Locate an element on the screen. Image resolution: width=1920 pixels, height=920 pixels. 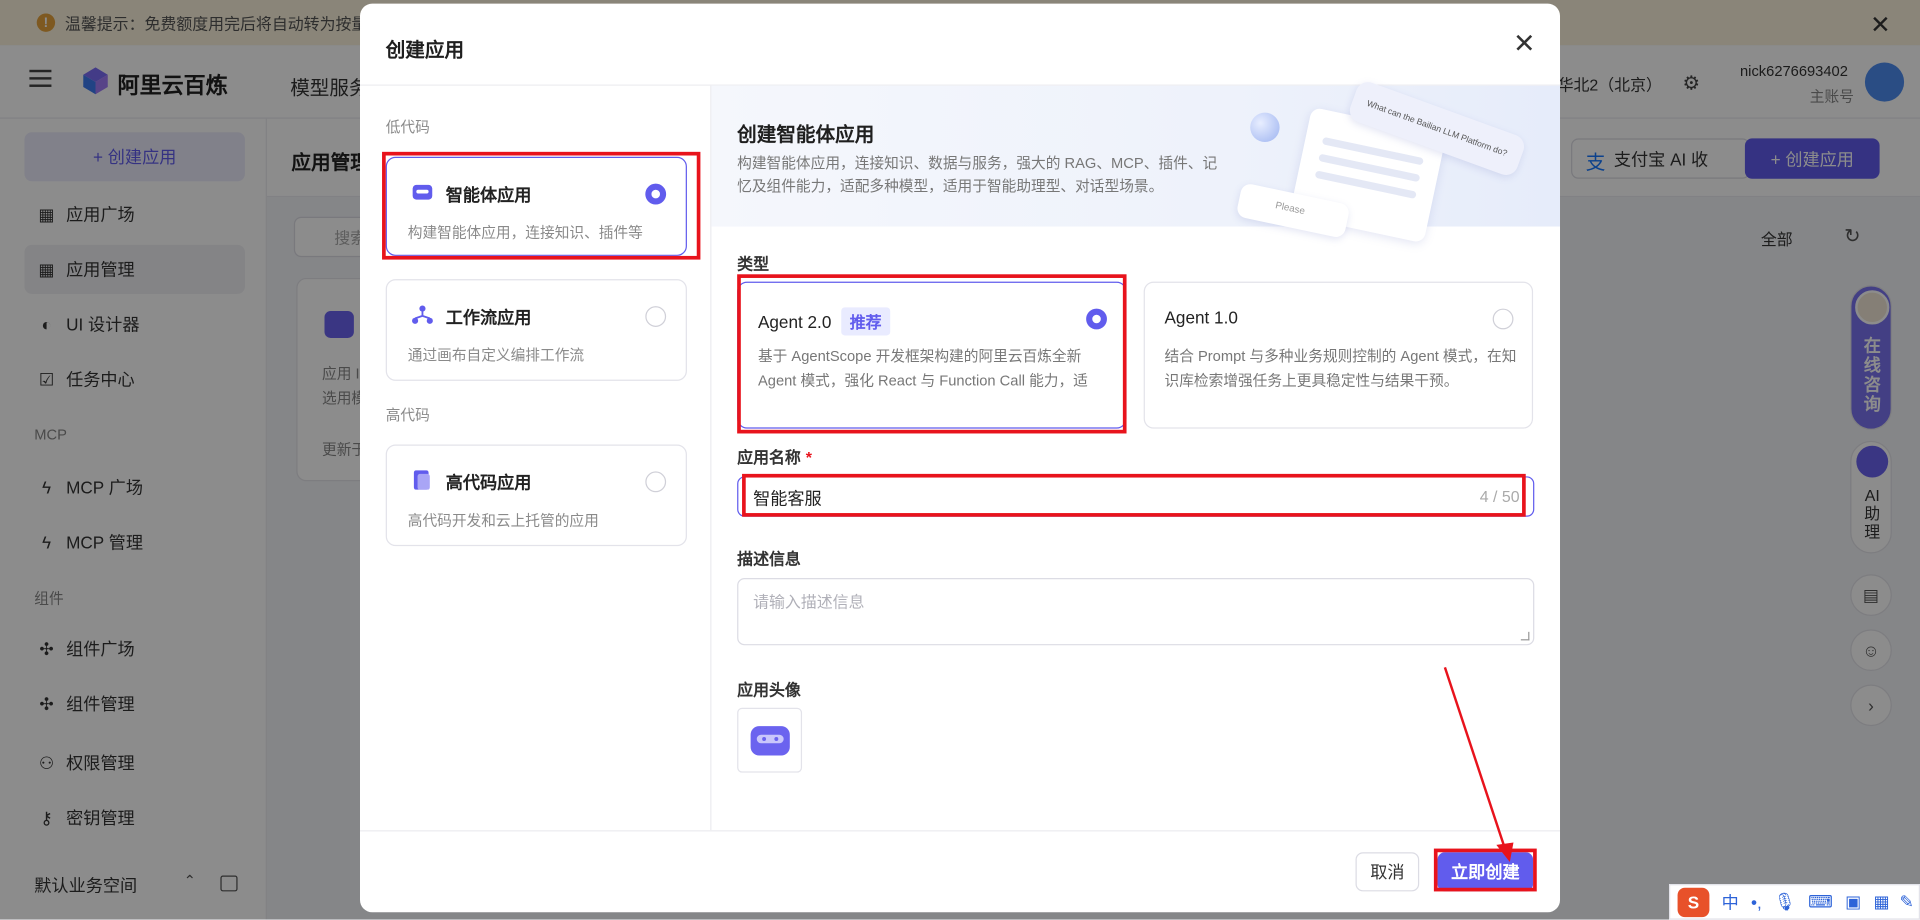
more-icon: ✎ is located at coordinates (1907, 901).